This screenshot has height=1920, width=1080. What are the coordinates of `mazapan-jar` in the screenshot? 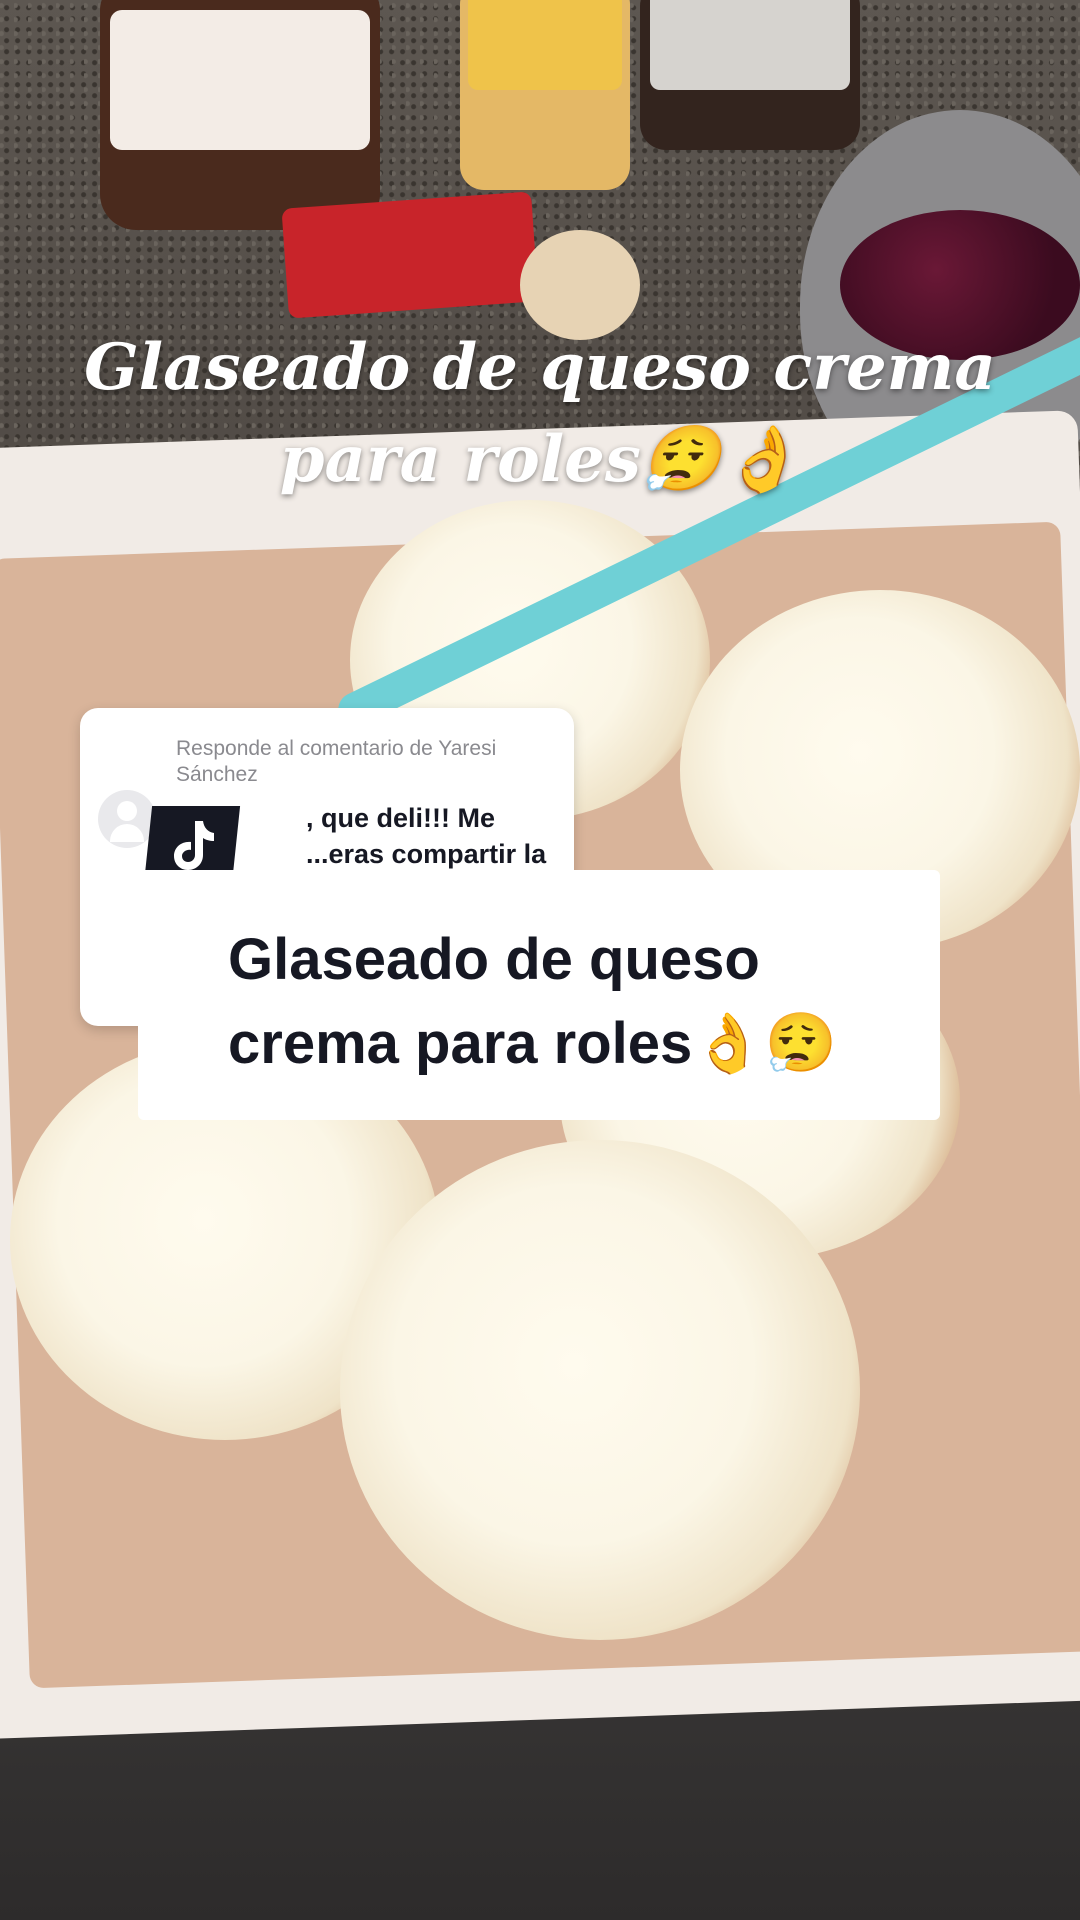 It's located at (545, 95).